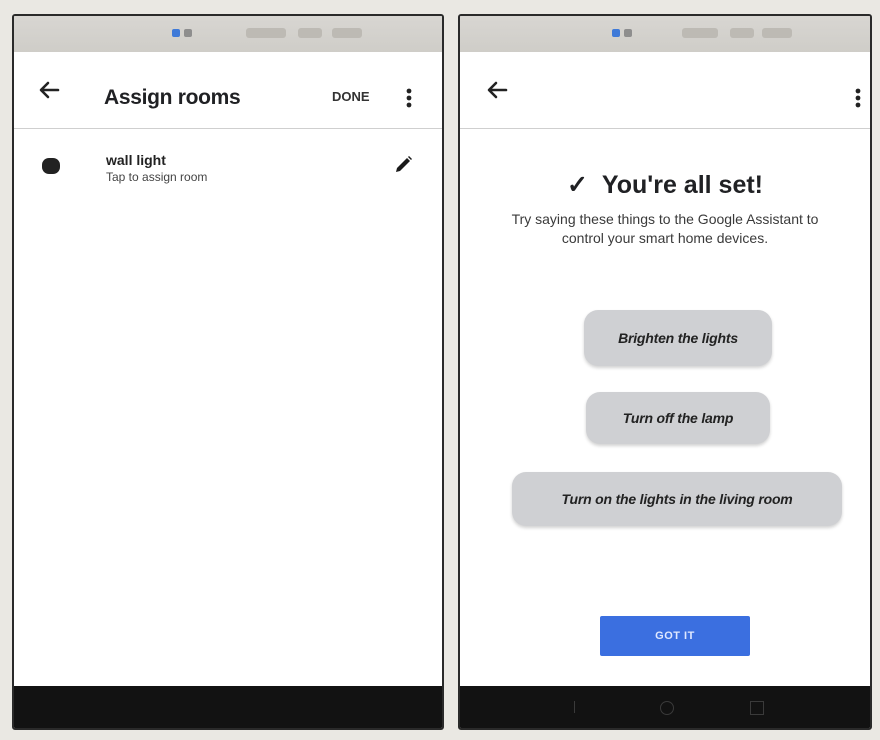  What do you see at coordinates (682, 184) in the screenshot?
I see `confirmation-title-text: You're all set!` at bounding box center [682, 184].